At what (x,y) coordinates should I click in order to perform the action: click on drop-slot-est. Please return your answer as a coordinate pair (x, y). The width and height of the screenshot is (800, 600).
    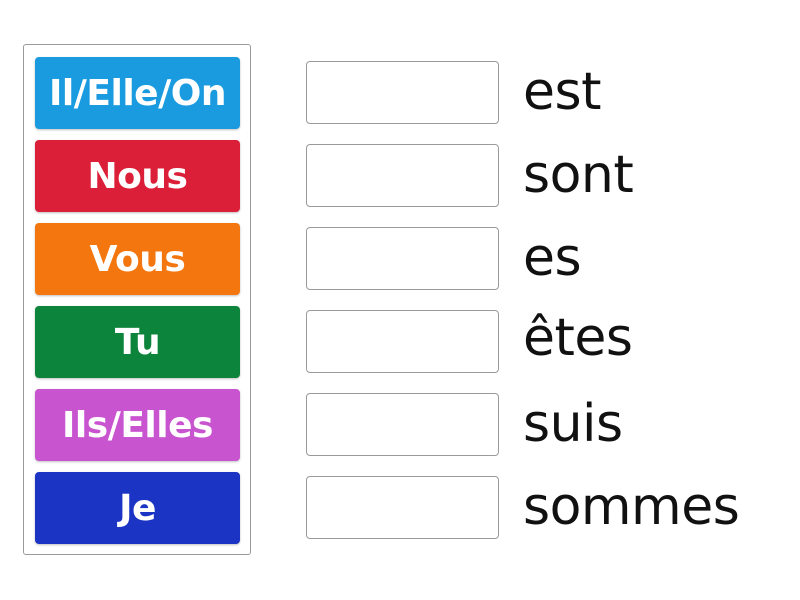
    Looking at the image, I should click on (402, 92).